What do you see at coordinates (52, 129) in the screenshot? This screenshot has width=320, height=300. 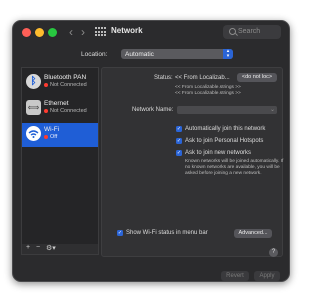 I see `service-name: Wi-Fi` at bounding box center [52, 129].